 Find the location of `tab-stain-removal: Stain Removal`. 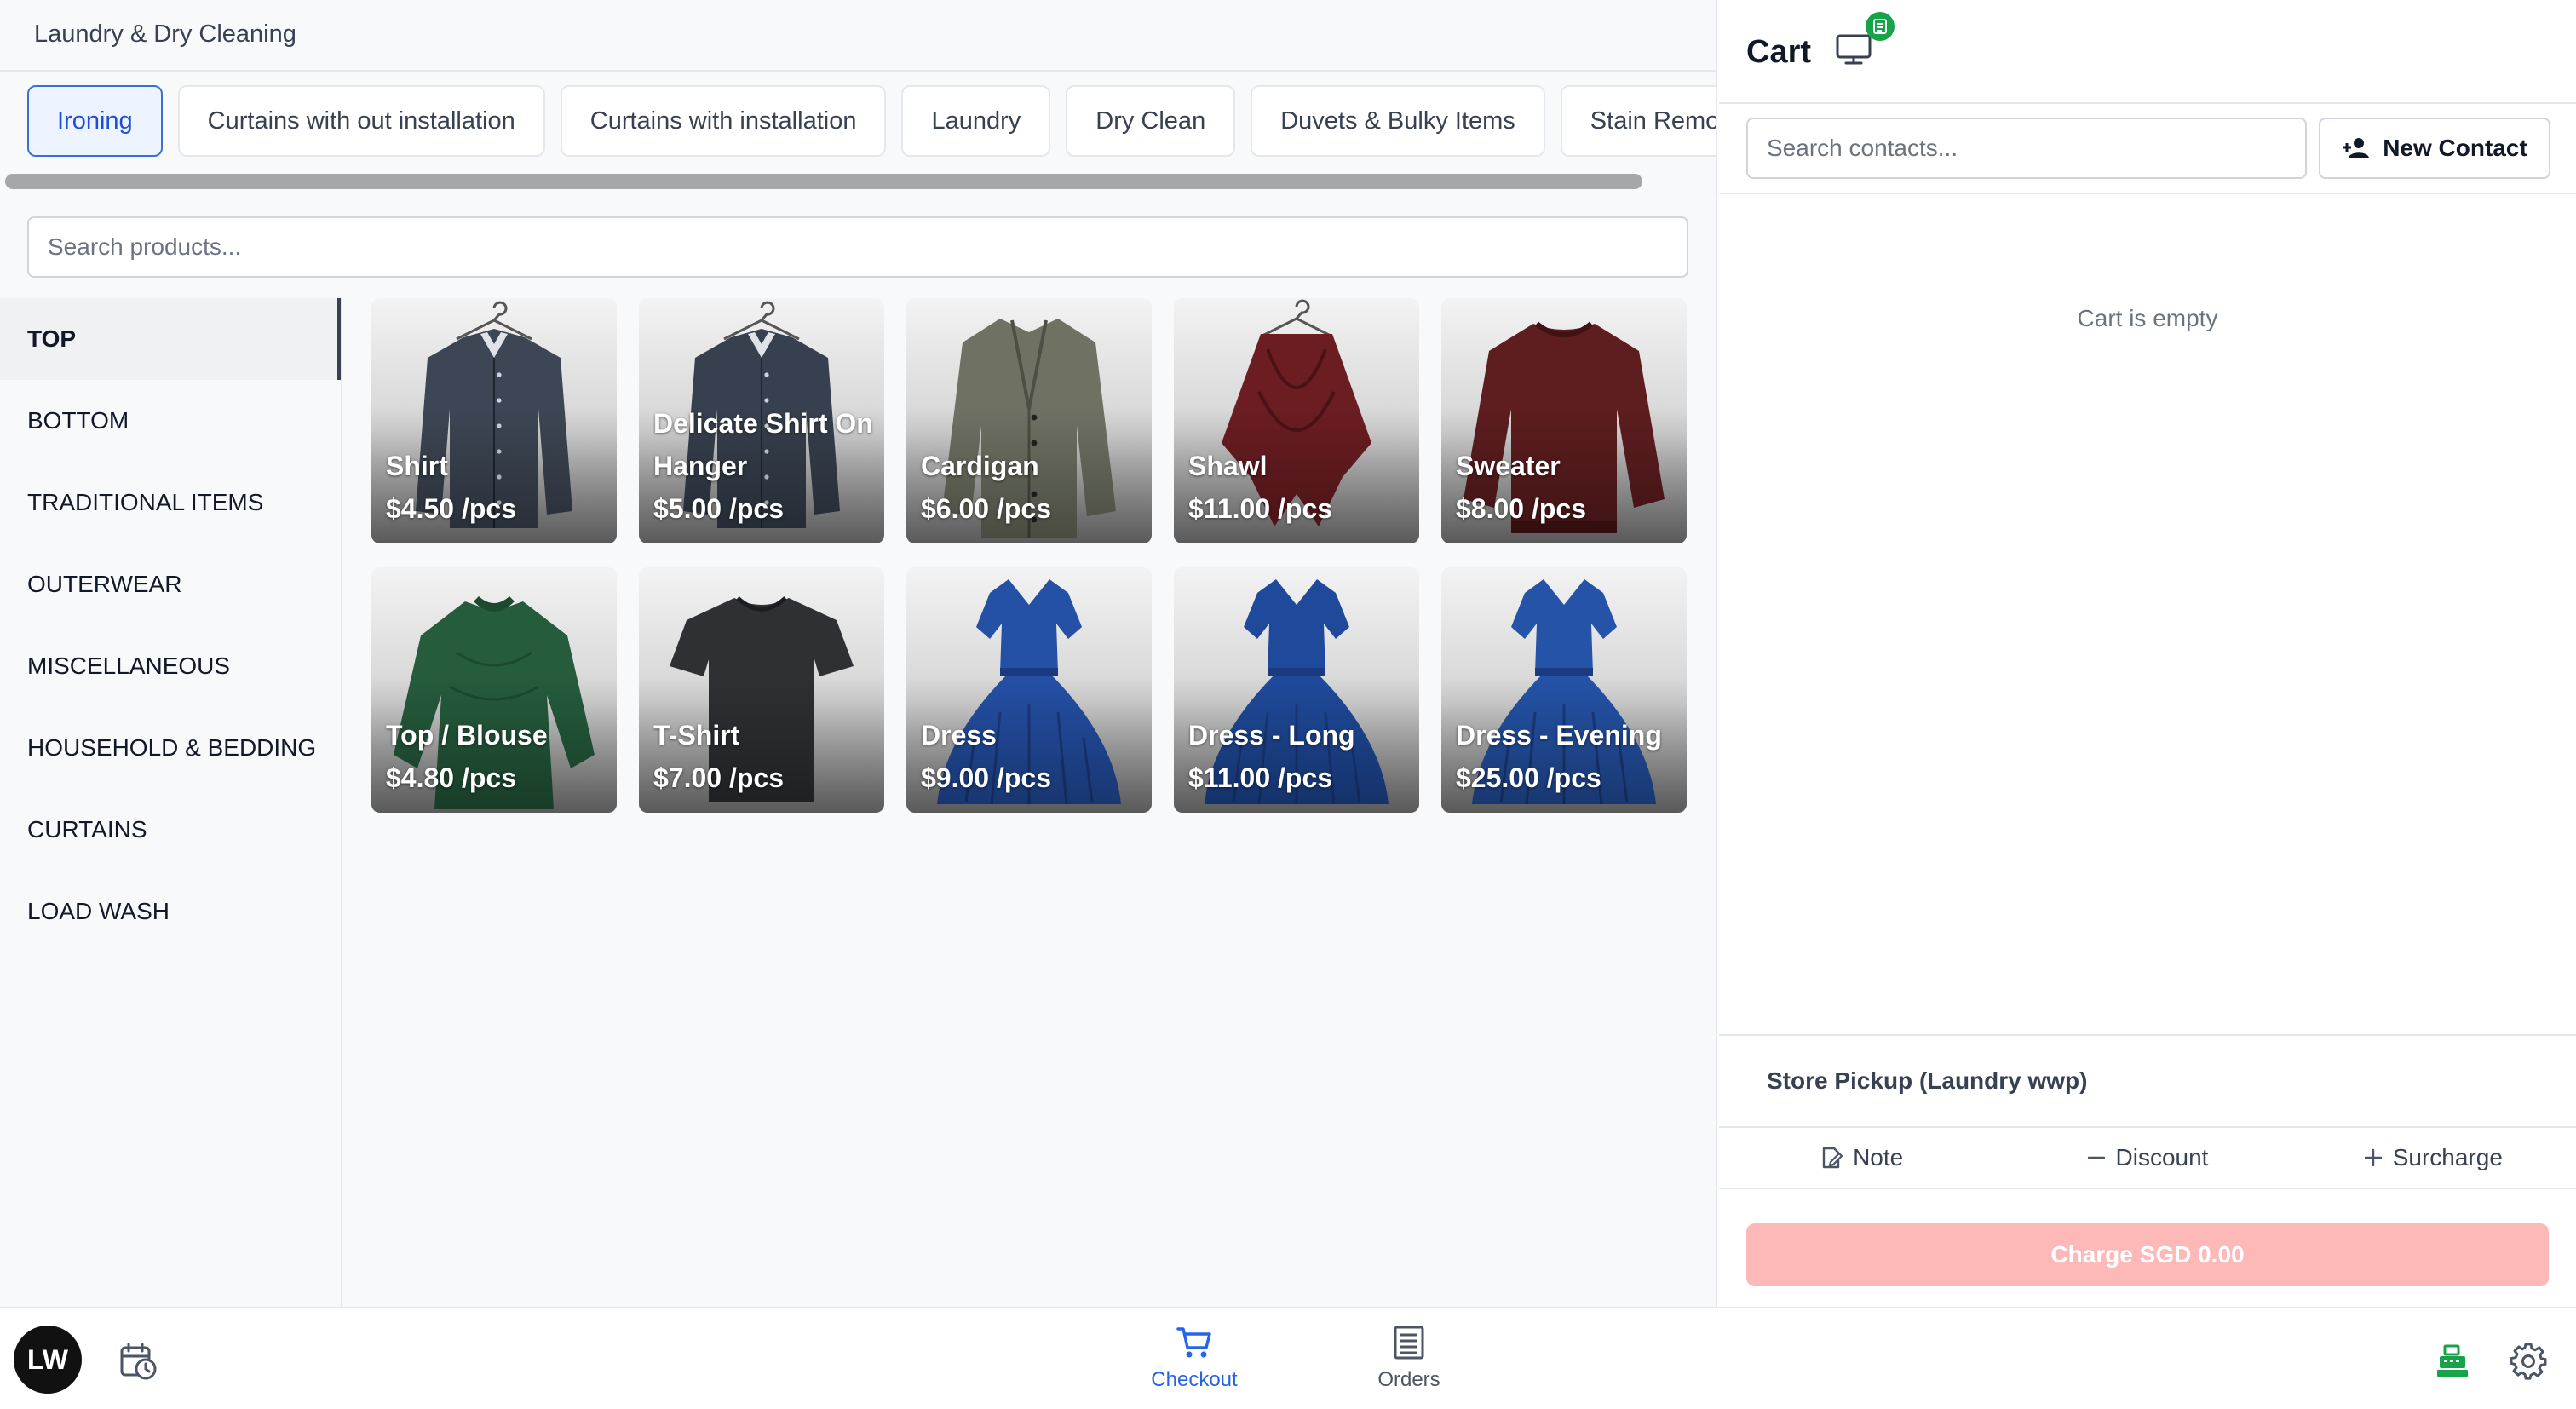

tab-stain-removal: Stain Removal is located at coordinates (1638, 121).